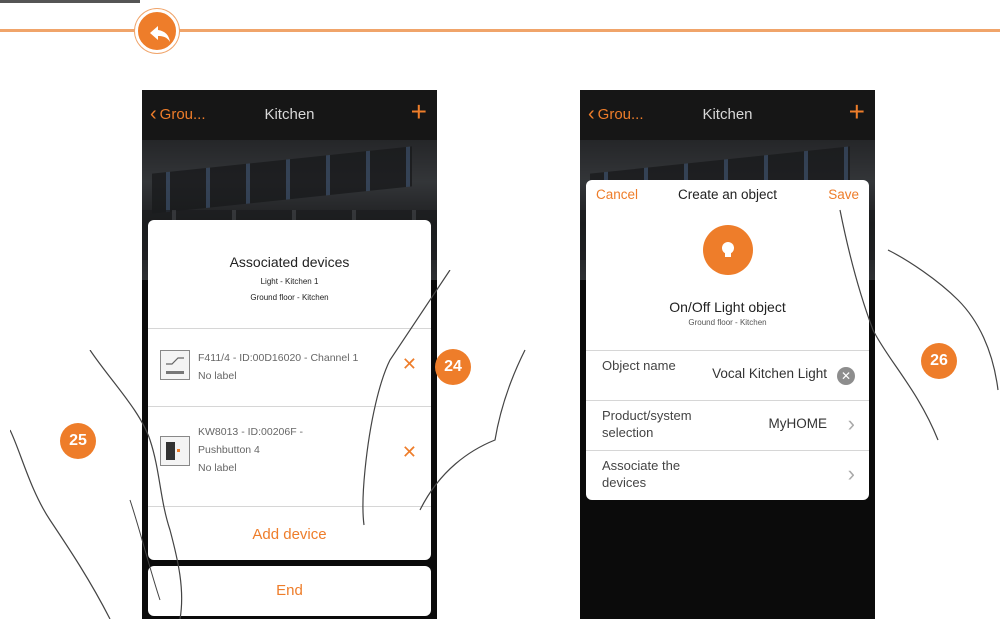 The width and height of the screenshot is (1000, 619). What do you see at coordinates (453, 367) in the screenshot?
I see `step-badge: 24` at bounding box center [453, 367].